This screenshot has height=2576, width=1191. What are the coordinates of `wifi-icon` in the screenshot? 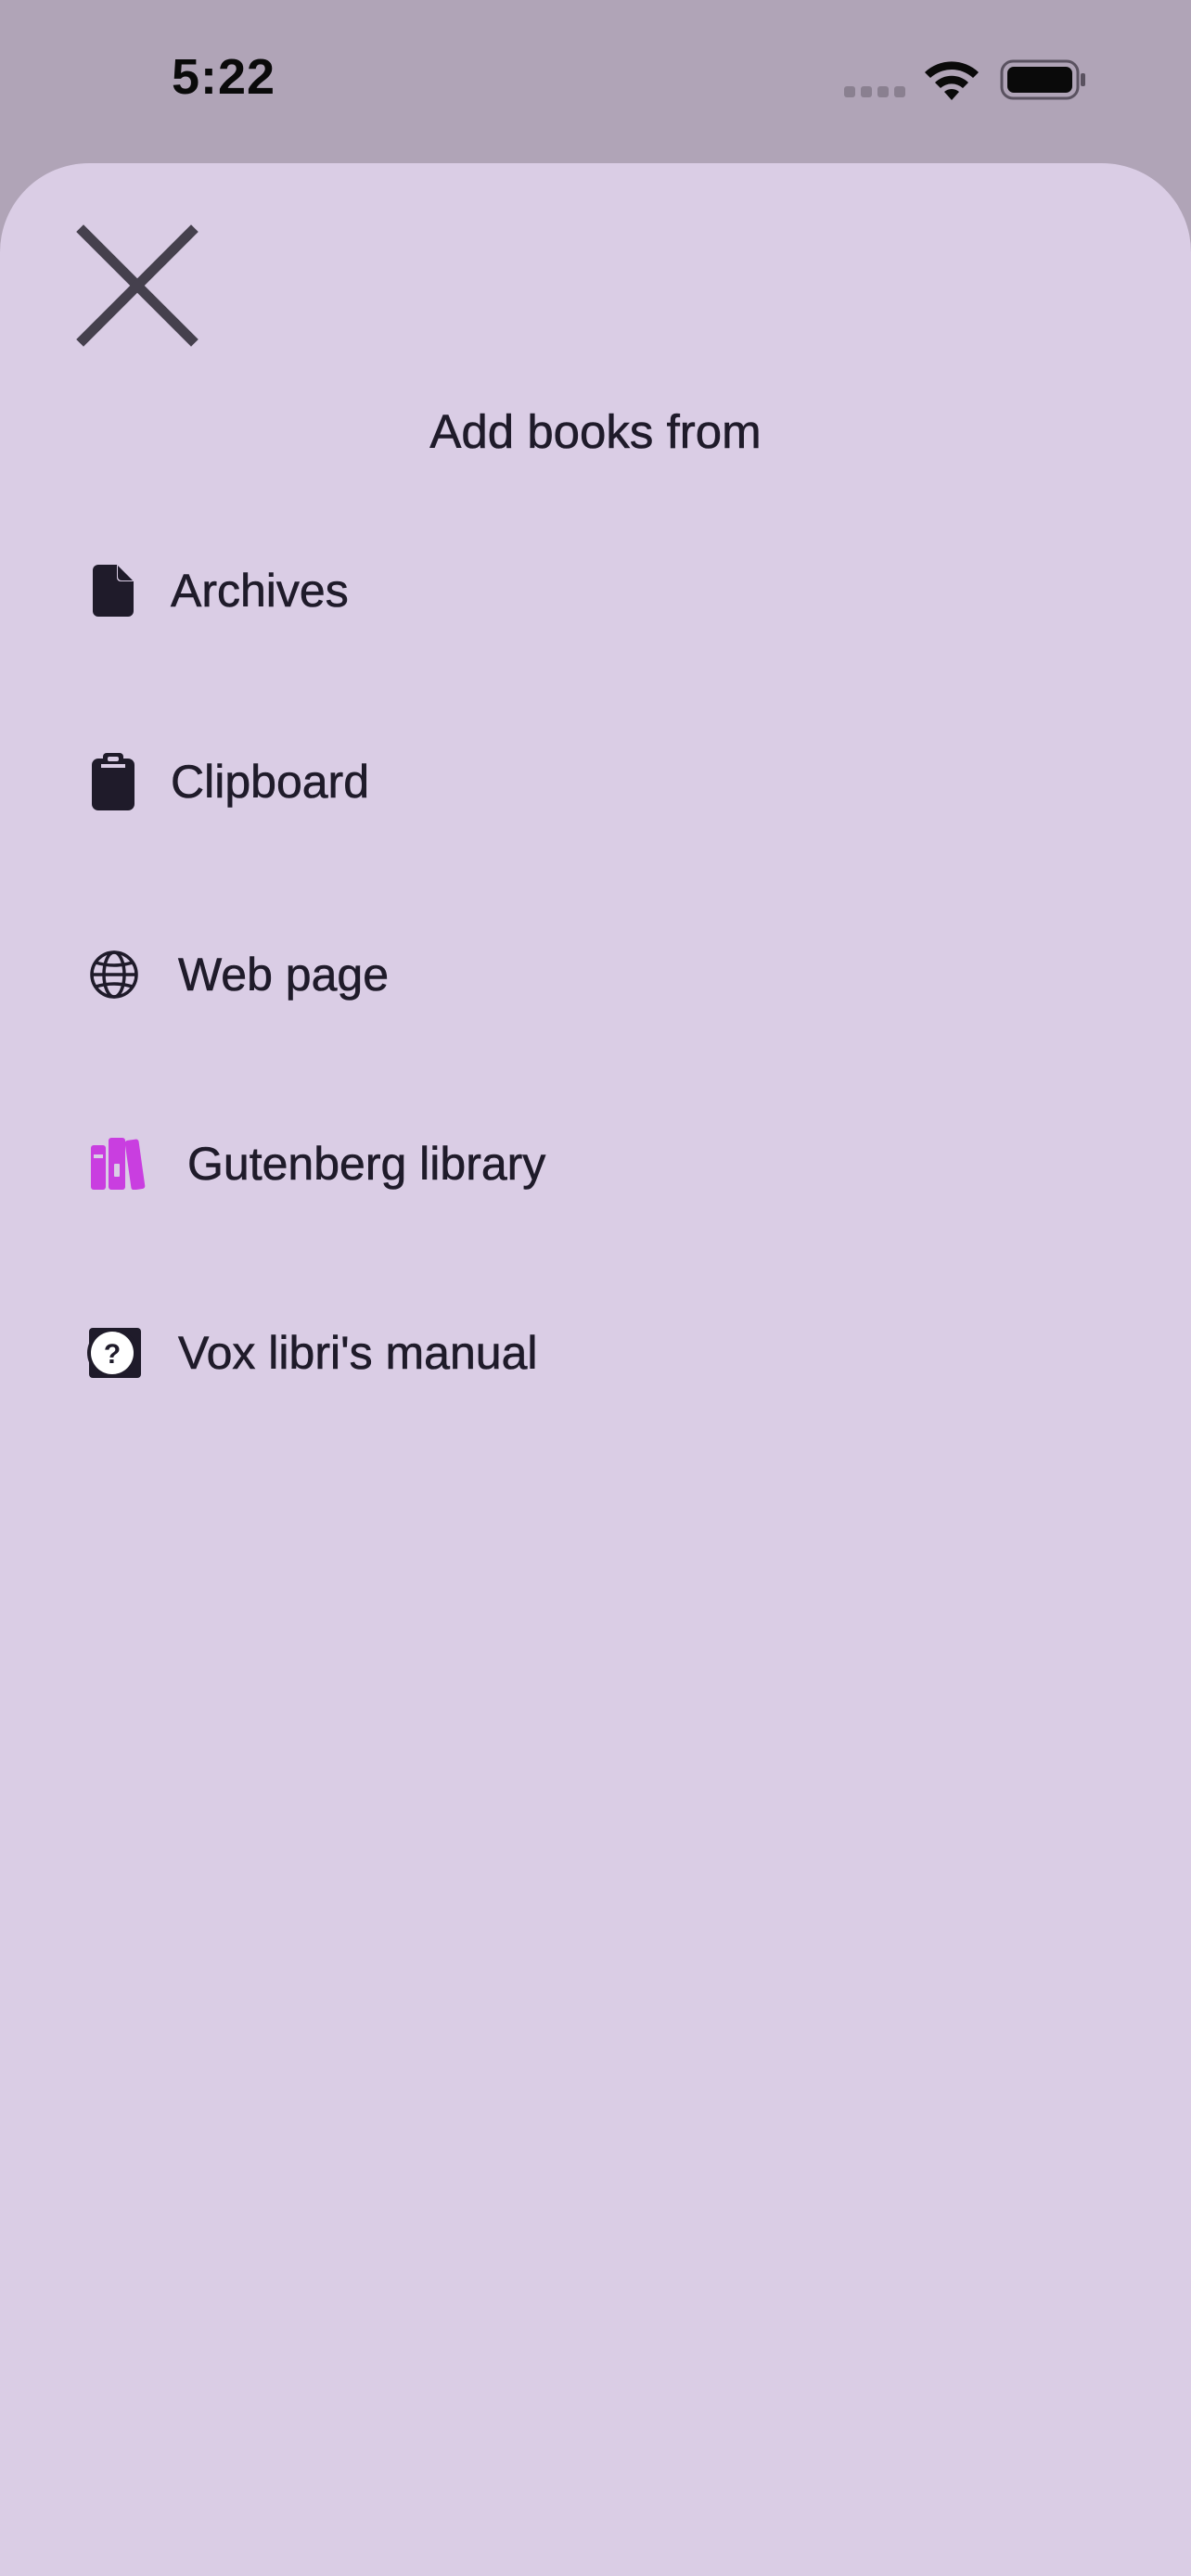 It's located at (952, 80).